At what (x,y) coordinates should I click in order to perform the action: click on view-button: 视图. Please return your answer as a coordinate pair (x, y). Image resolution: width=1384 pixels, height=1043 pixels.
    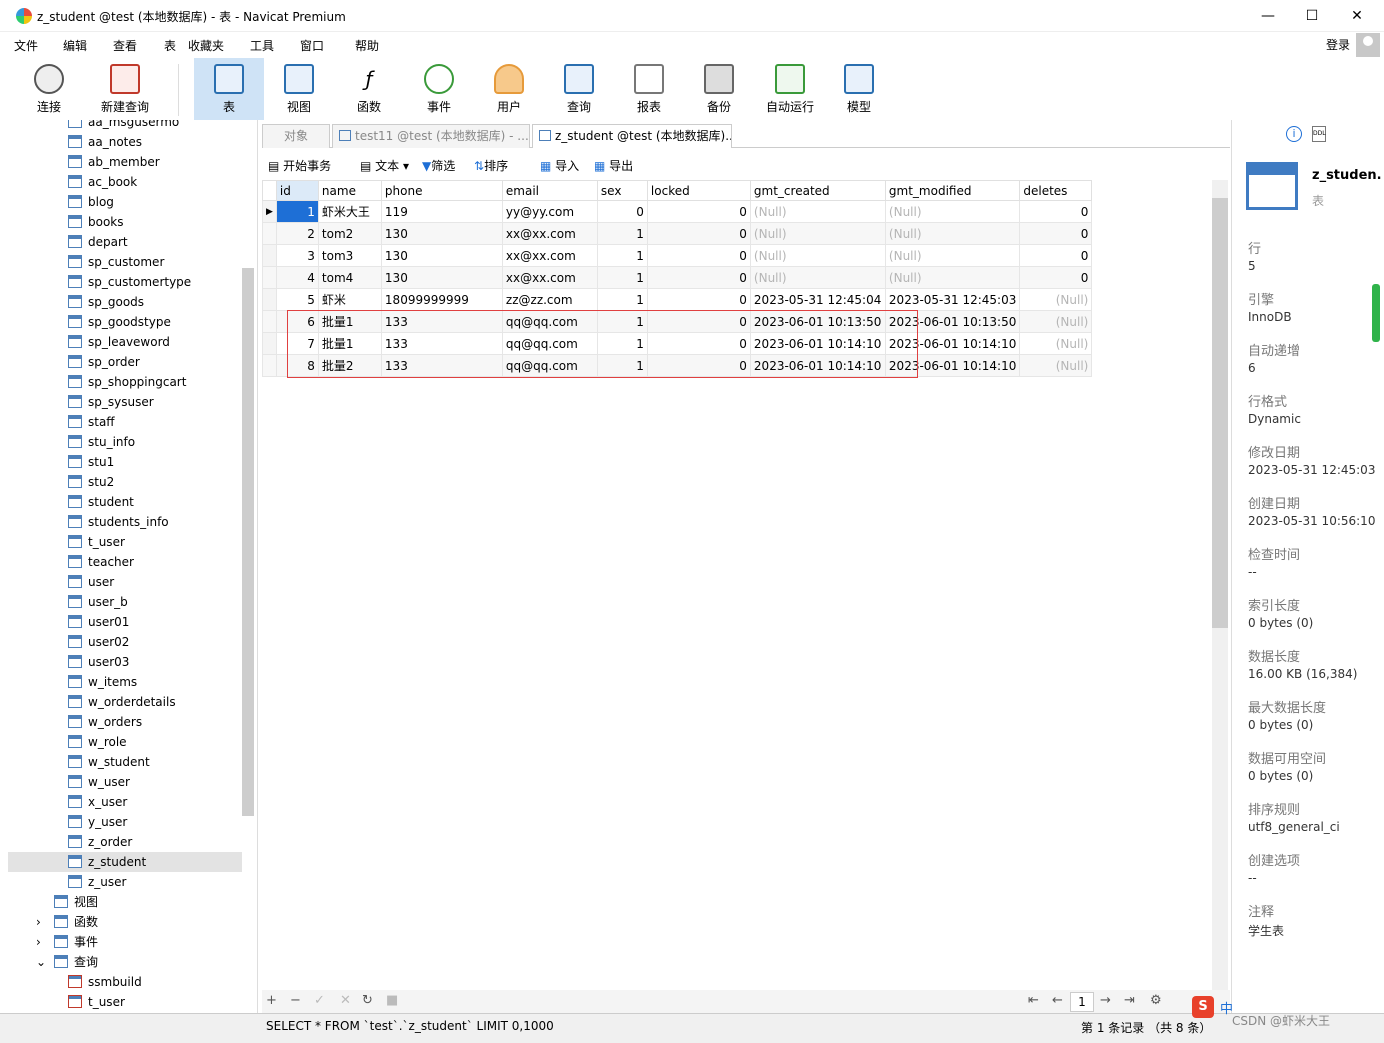
    Looking at the image, I should click on (299, 89).